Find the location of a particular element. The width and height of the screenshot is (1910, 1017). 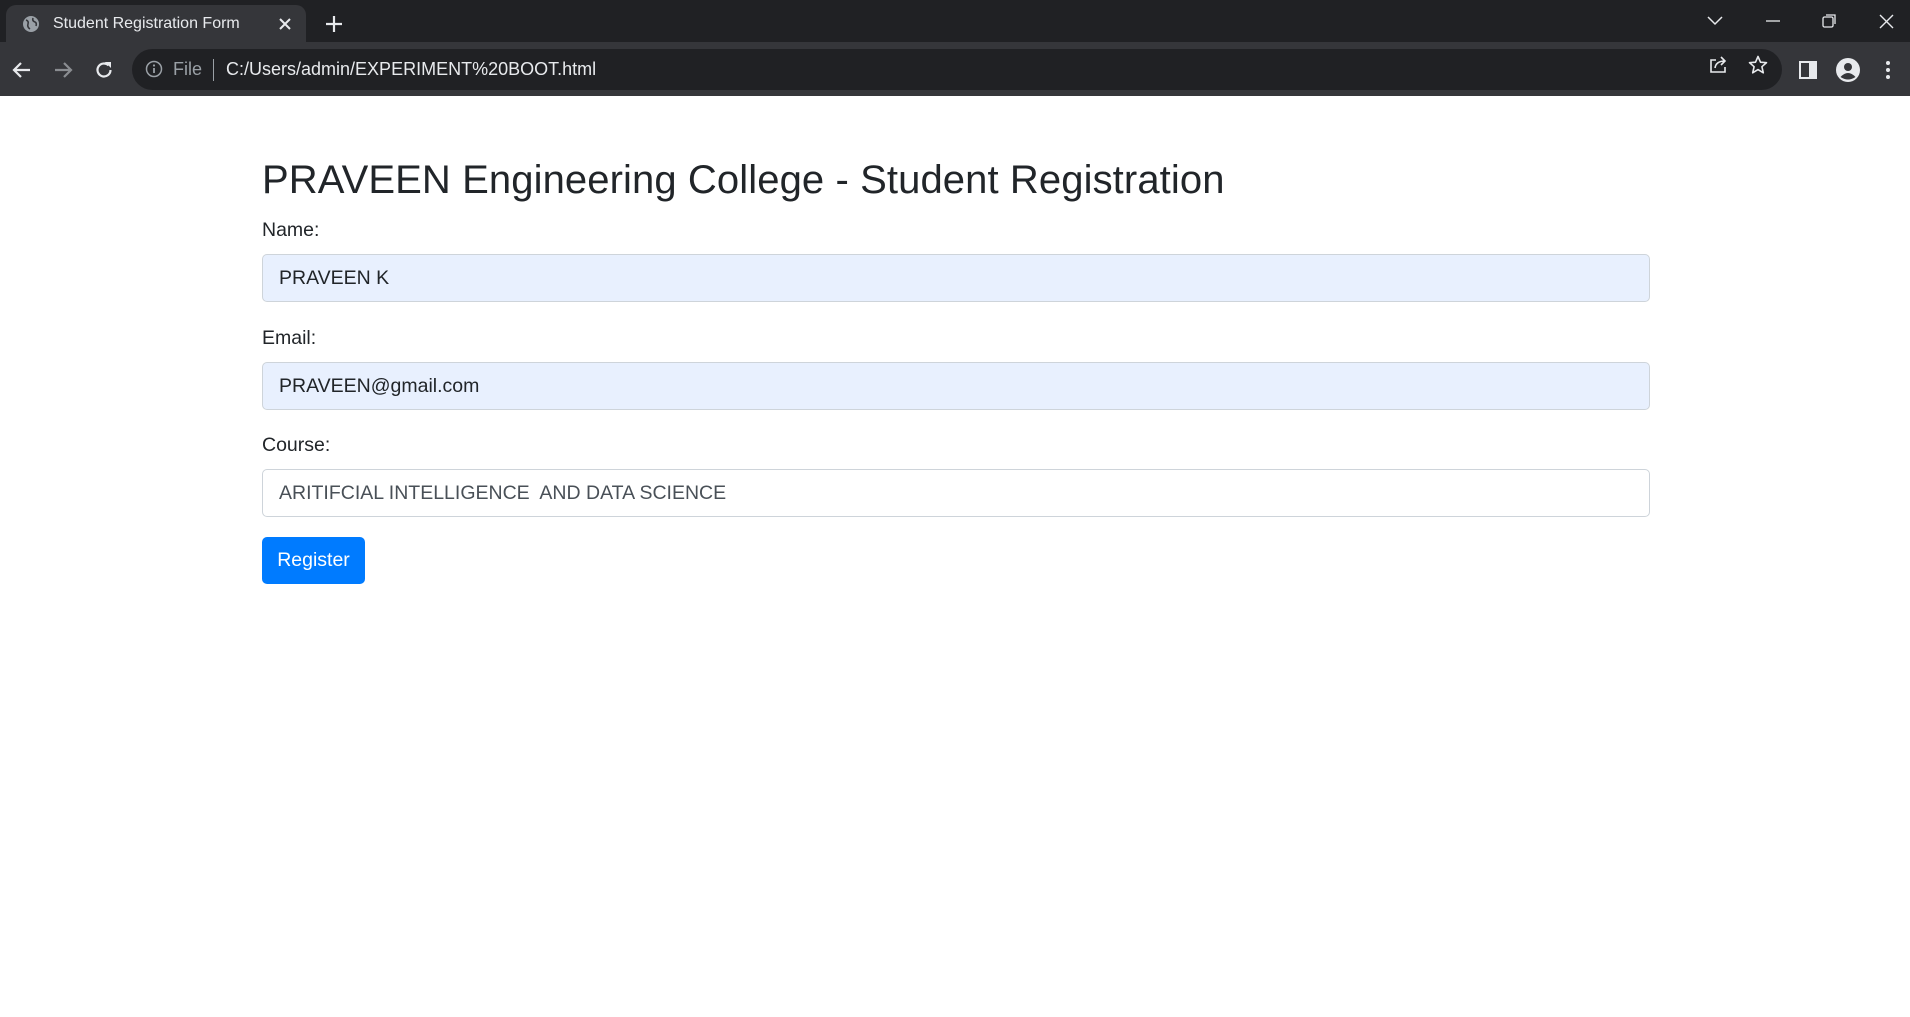

course-input is located at coordinates (956, 493).